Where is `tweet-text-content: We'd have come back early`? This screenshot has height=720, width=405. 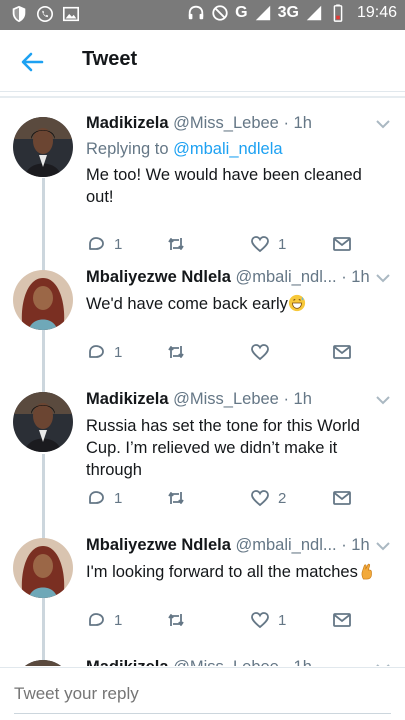 tweet-text-content: We'd have come back early is located at coordinates (187, 304).